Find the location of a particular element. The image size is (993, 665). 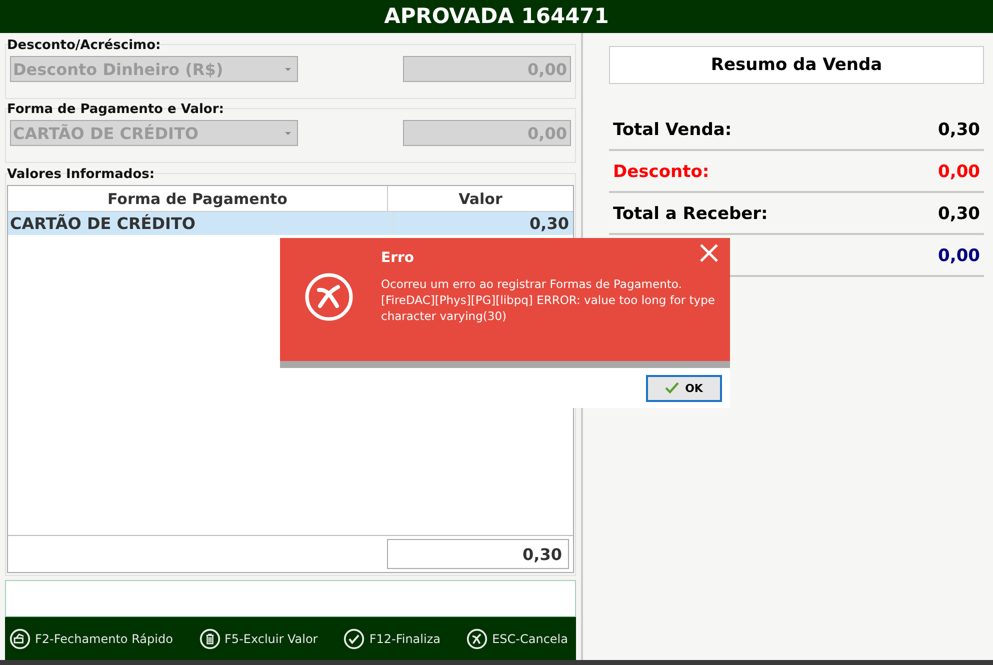

summary-title: Resumo da Venda is located at coordinates (796, 65).